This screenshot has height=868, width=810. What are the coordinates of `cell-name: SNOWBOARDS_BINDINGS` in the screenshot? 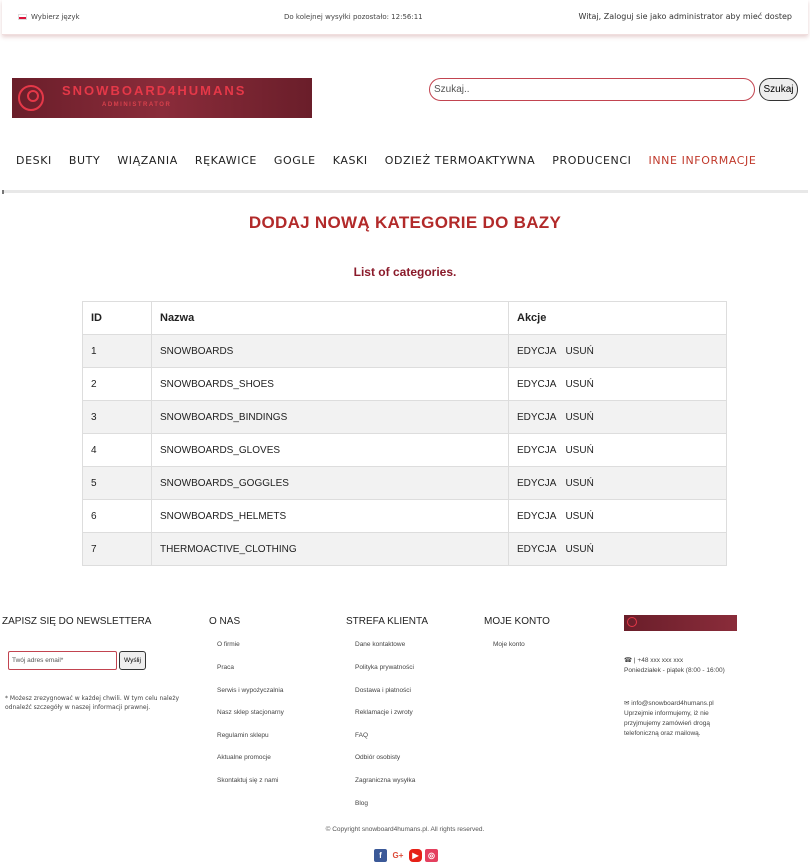 It's located at (330, 417).